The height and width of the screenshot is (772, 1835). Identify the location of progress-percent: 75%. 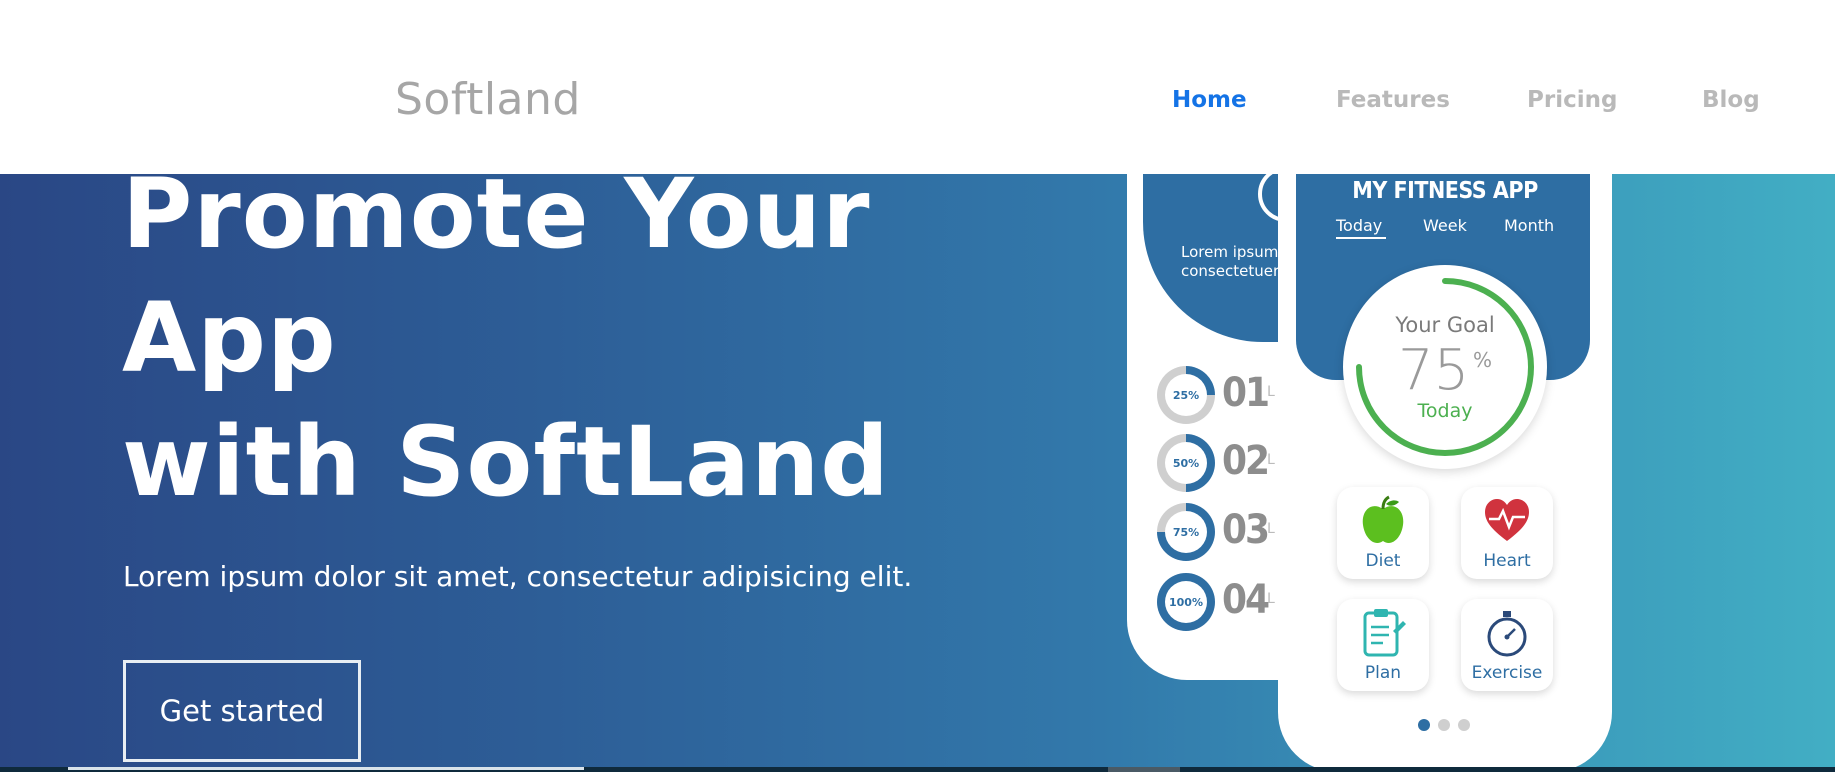
(1186, 532).